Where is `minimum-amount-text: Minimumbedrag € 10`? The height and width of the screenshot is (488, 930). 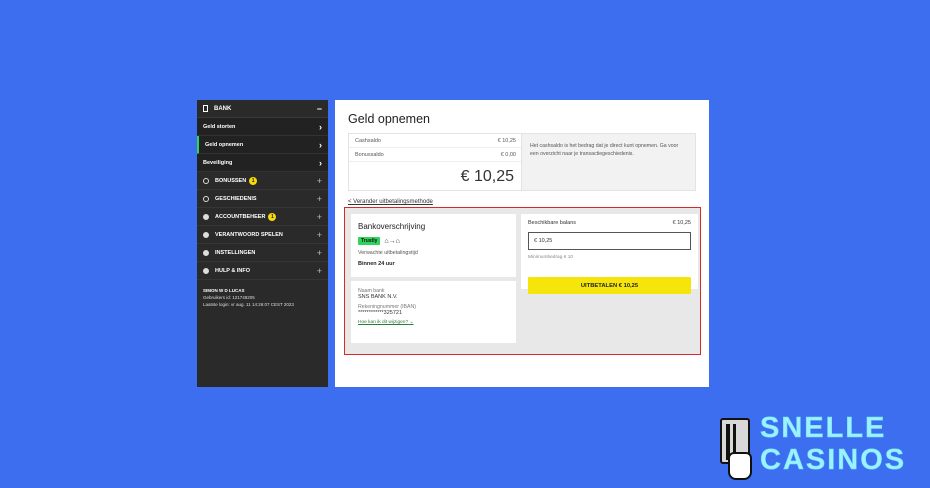 minimum-amount-text: Minimumbedrag € 10 is located at coordinates (551, 257).